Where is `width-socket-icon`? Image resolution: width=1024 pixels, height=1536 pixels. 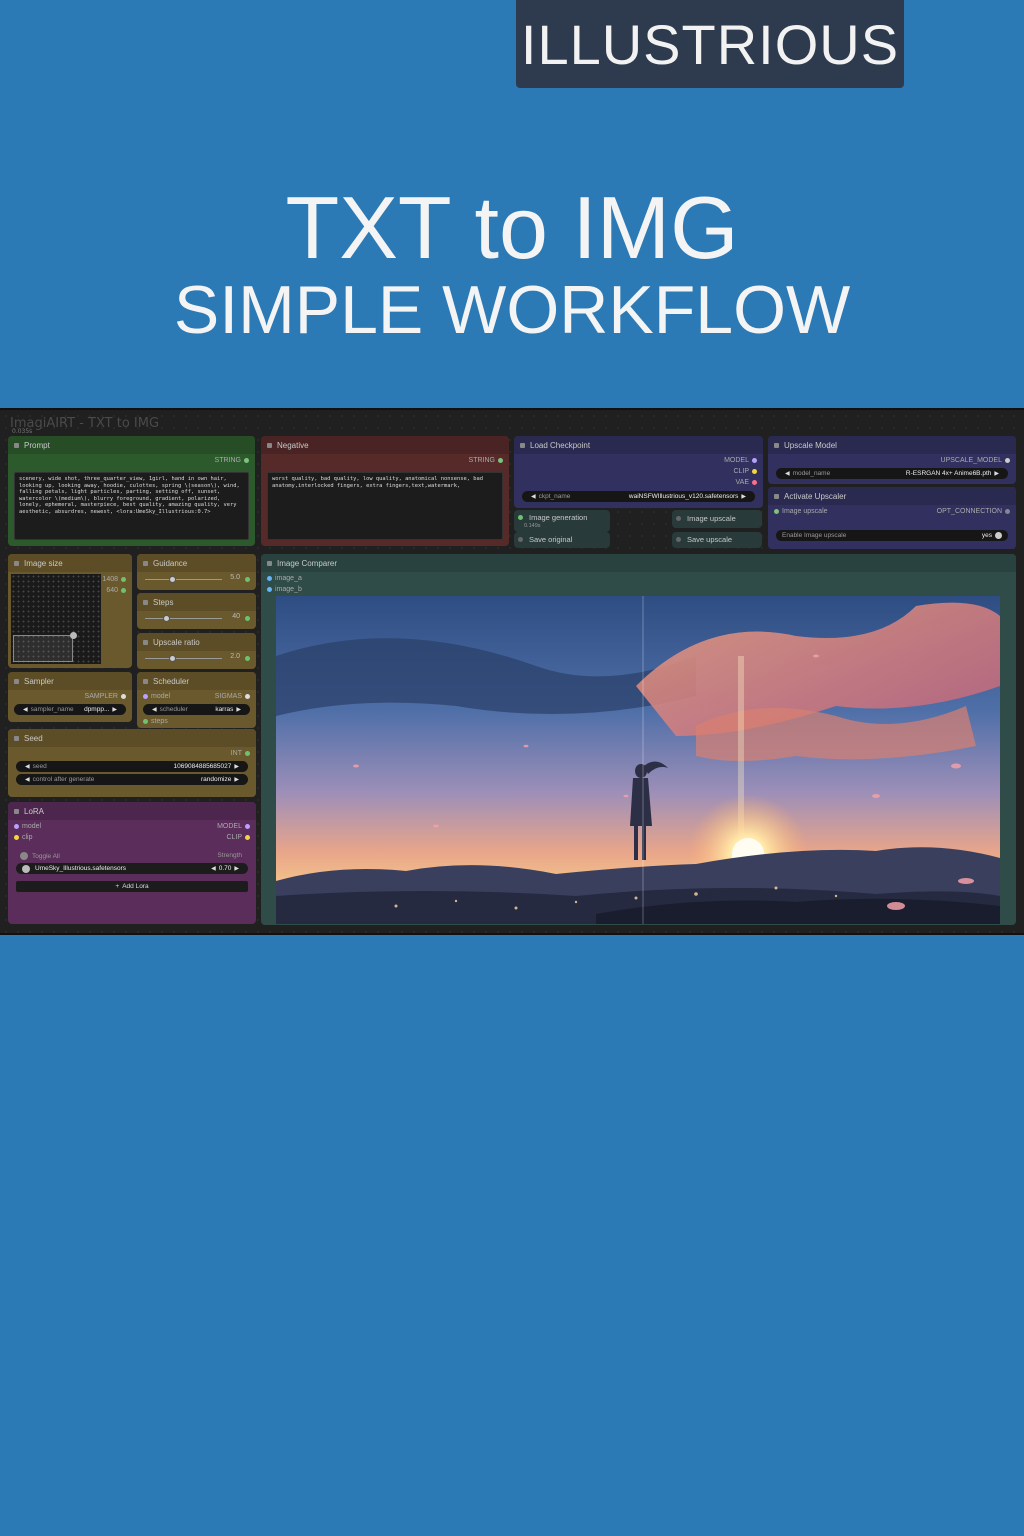
width-socket-icon is located at coordinates (123, 579).